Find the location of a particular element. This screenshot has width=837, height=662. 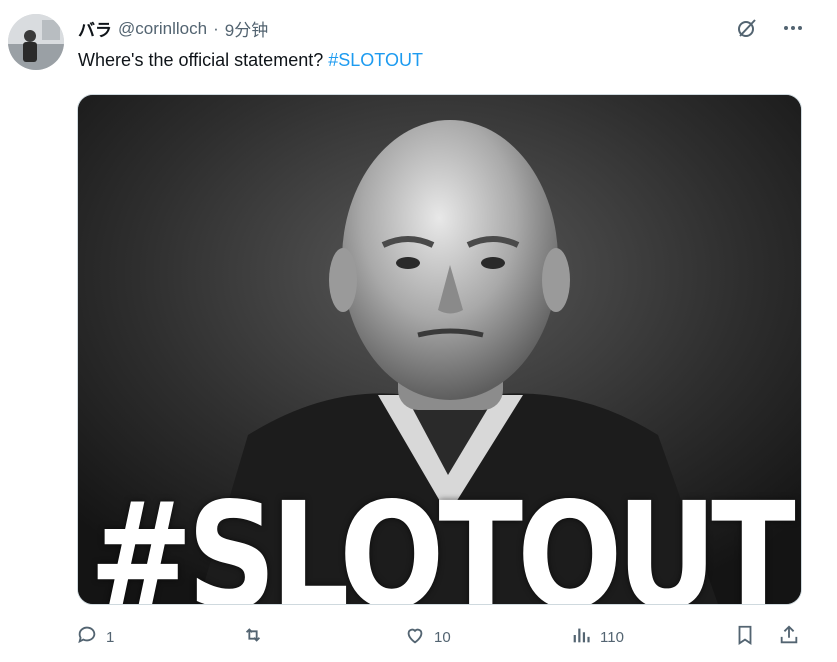

tweet-body: Where's the official statement? is located at coordinates (201, 60).